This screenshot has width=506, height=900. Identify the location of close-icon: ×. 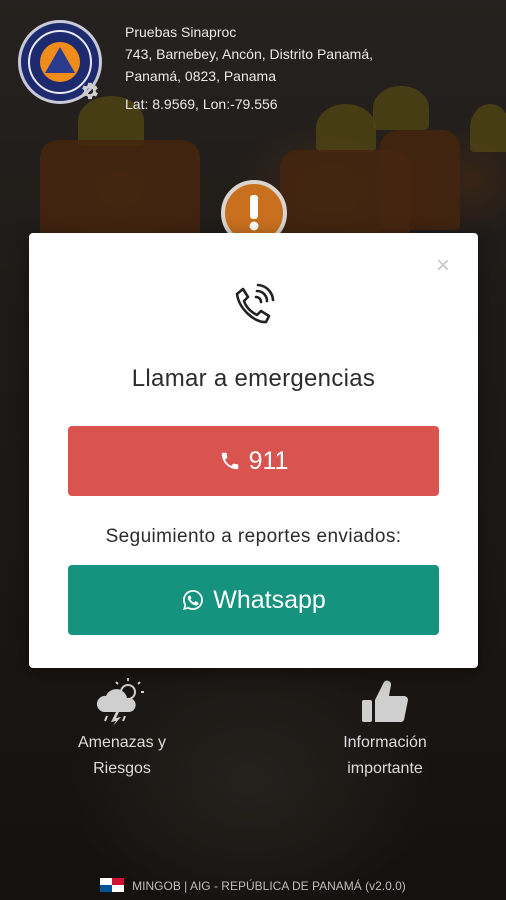
(443, 266).